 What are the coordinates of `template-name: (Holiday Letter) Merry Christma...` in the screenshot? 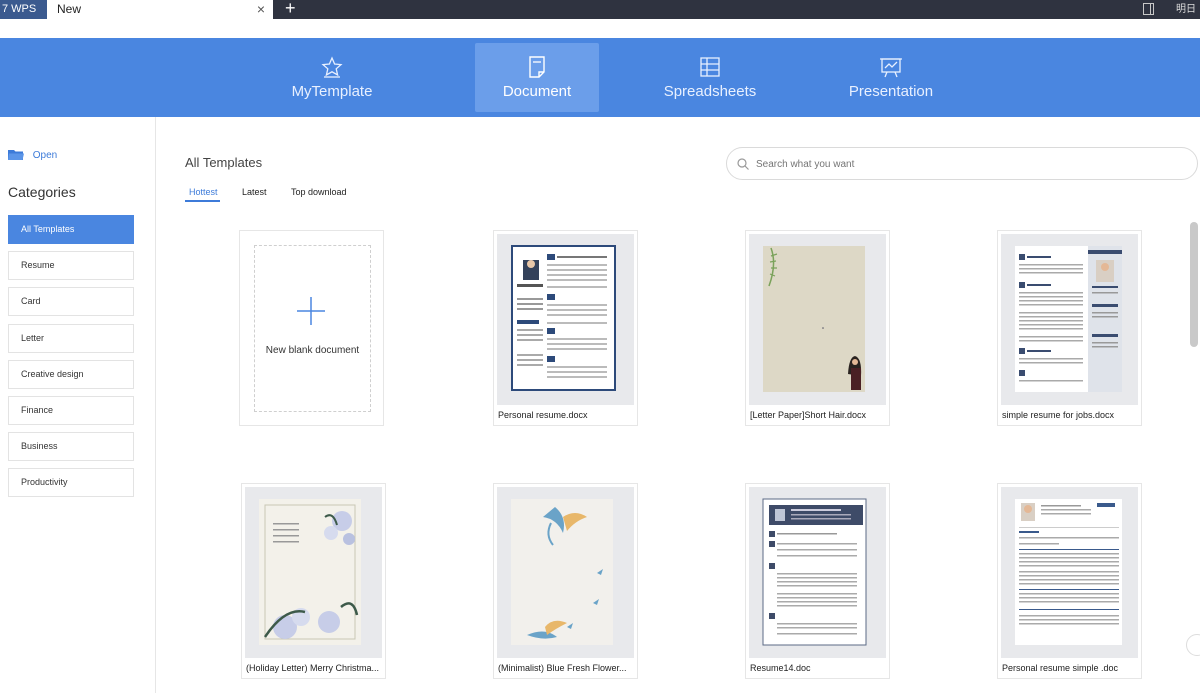 It's located at (313, 668).